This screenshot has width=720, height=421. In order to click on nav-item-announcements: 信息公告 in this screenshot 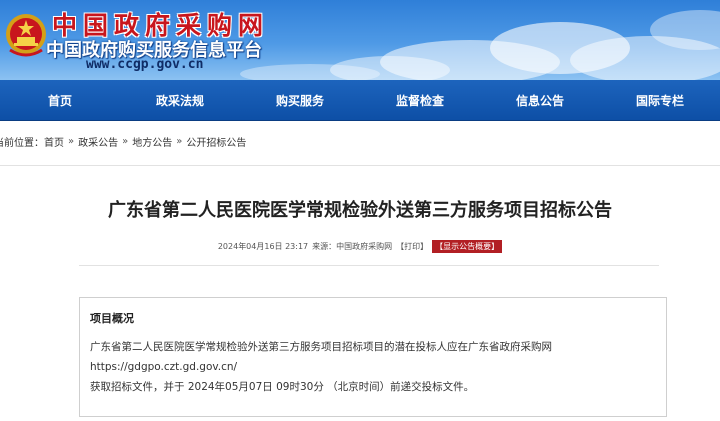, I will do `click(540, 100)`.